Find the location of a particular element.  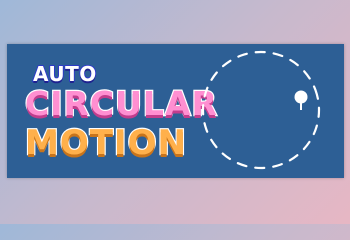

title-line-motion: MOTION is located at coordinates (105, 143).